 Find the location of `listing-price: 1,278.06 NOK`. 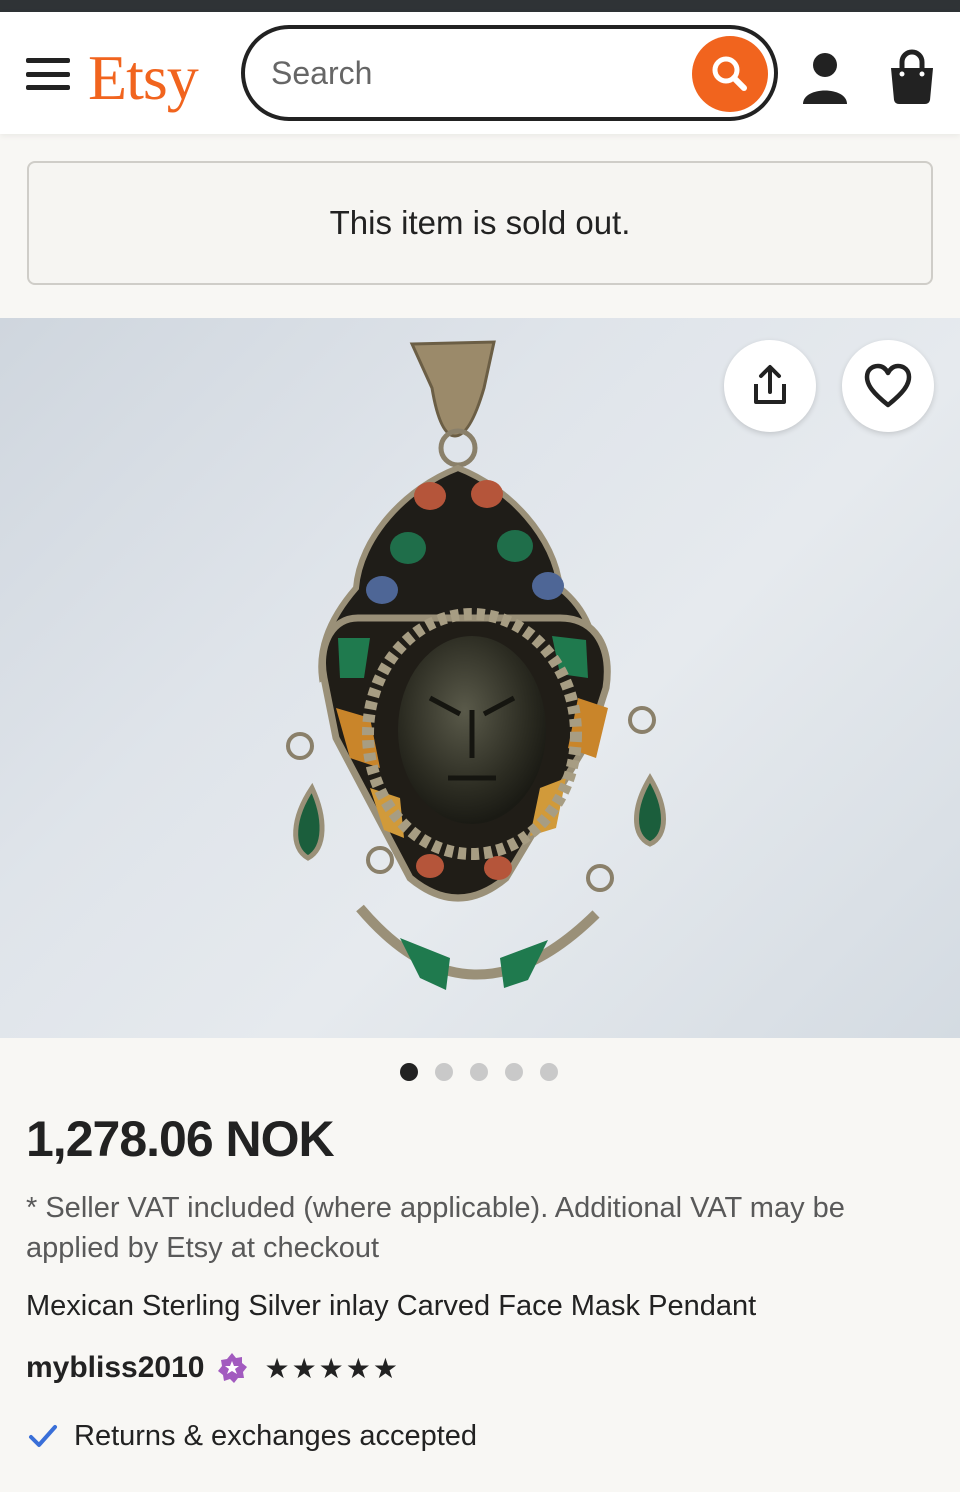

listing-price: 1,278.06 NOK is located at coordinates (180, 1139).